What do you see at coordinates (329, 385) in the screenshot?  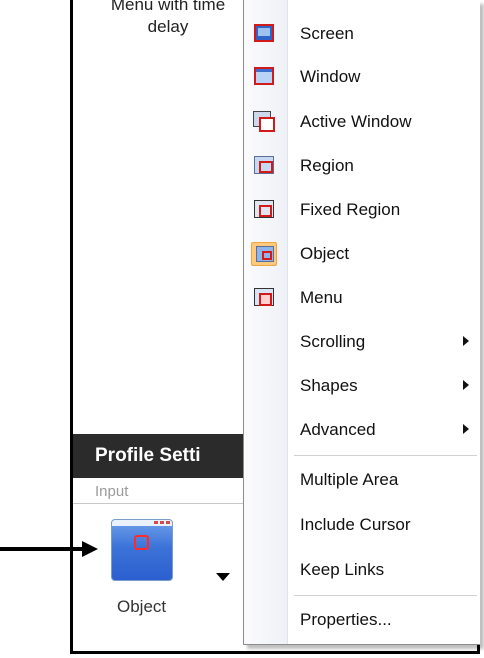 I see `menu-item-label: Shapes` at bounding box center [329, 385].